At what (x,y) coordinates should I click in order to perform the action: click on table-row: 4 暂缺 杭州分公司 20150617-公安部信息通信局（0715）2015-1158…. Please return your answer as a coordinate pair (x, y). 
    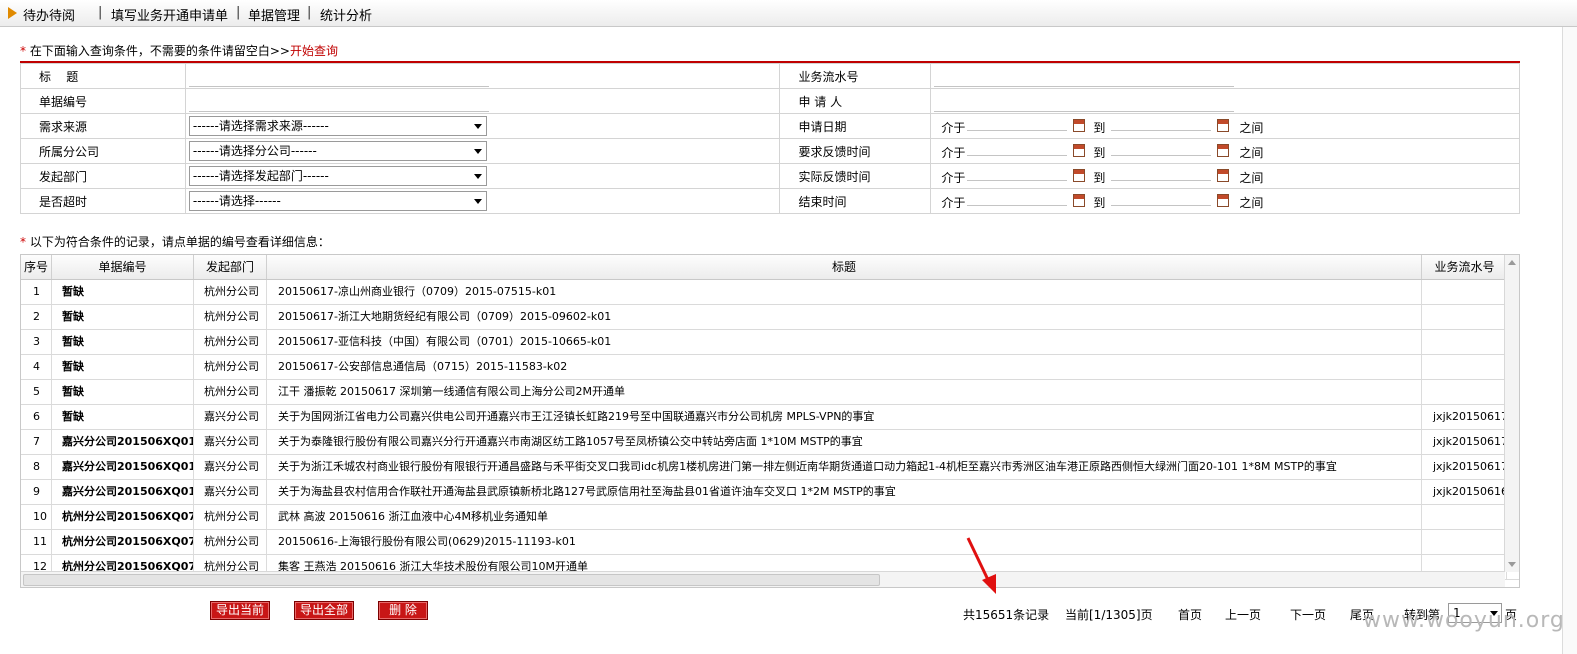
    Looking at the image, I should click on (770, 367).